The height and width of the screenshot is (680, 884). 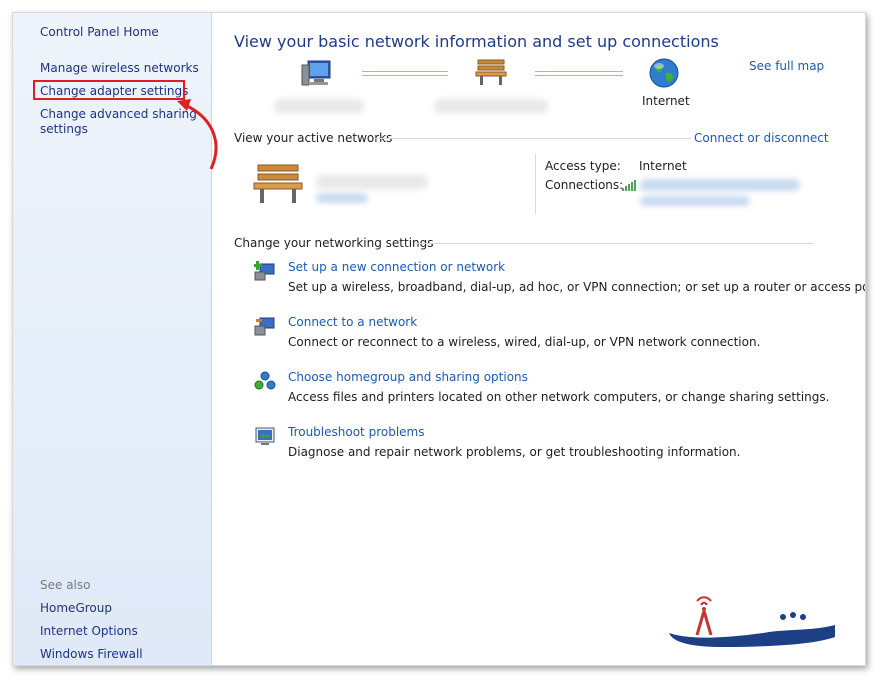 I want to click on highlight-box, so click(x=109, y=90).